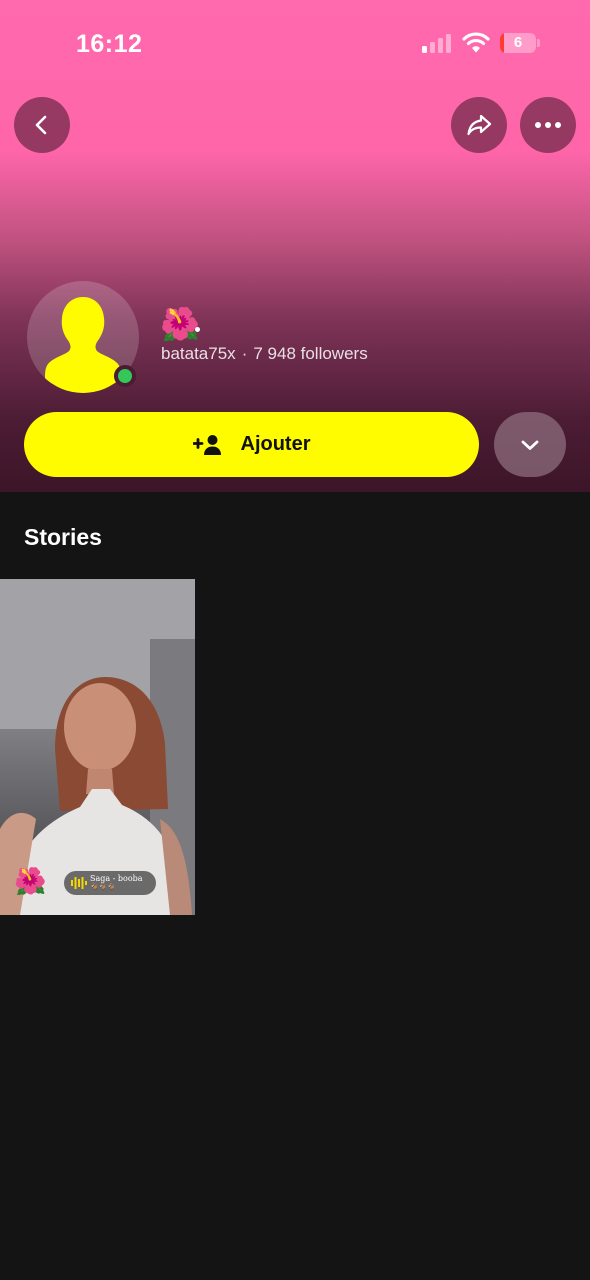 The width and height of the screenshot is (590, 1280). I want to click on more-actions-dropdown-button, so click(530, 444).